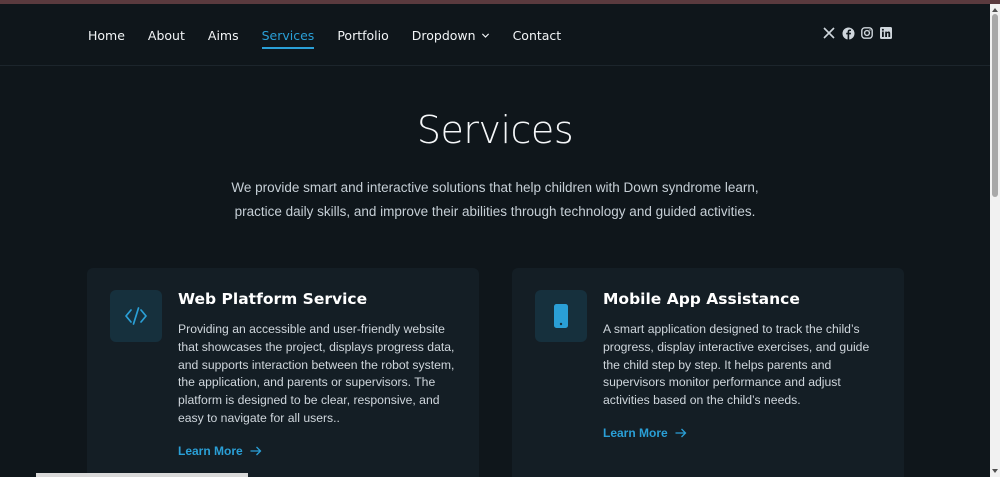 This screenshot has height=477, width=1000. Describe the element at coordinates (886, 33) in the screenshot. I see `linkedin-icon` at that location.